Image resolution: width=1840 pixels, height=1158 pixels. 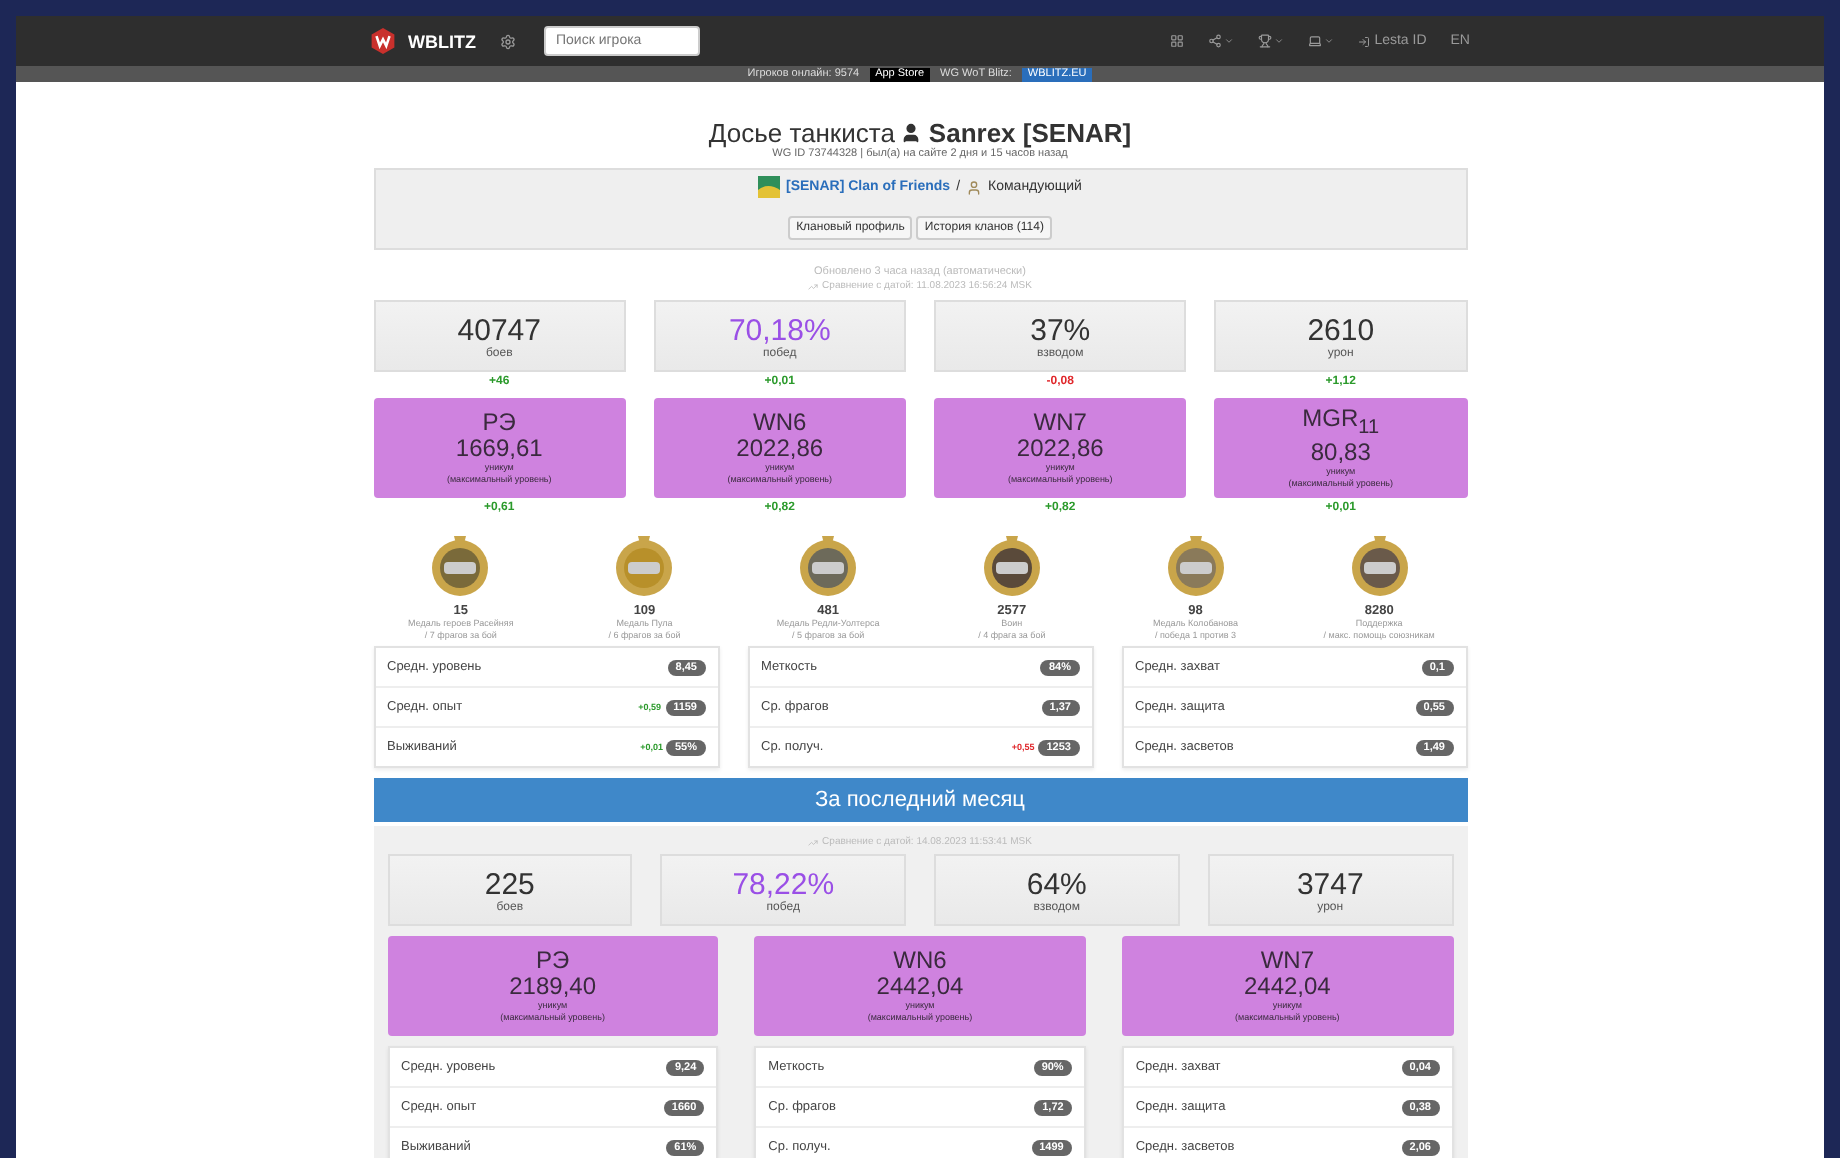 What do you see at coordinates (1056, 884) in the screenshot?
I see `stat-value: 64%` at bounding box center [1056, 884].